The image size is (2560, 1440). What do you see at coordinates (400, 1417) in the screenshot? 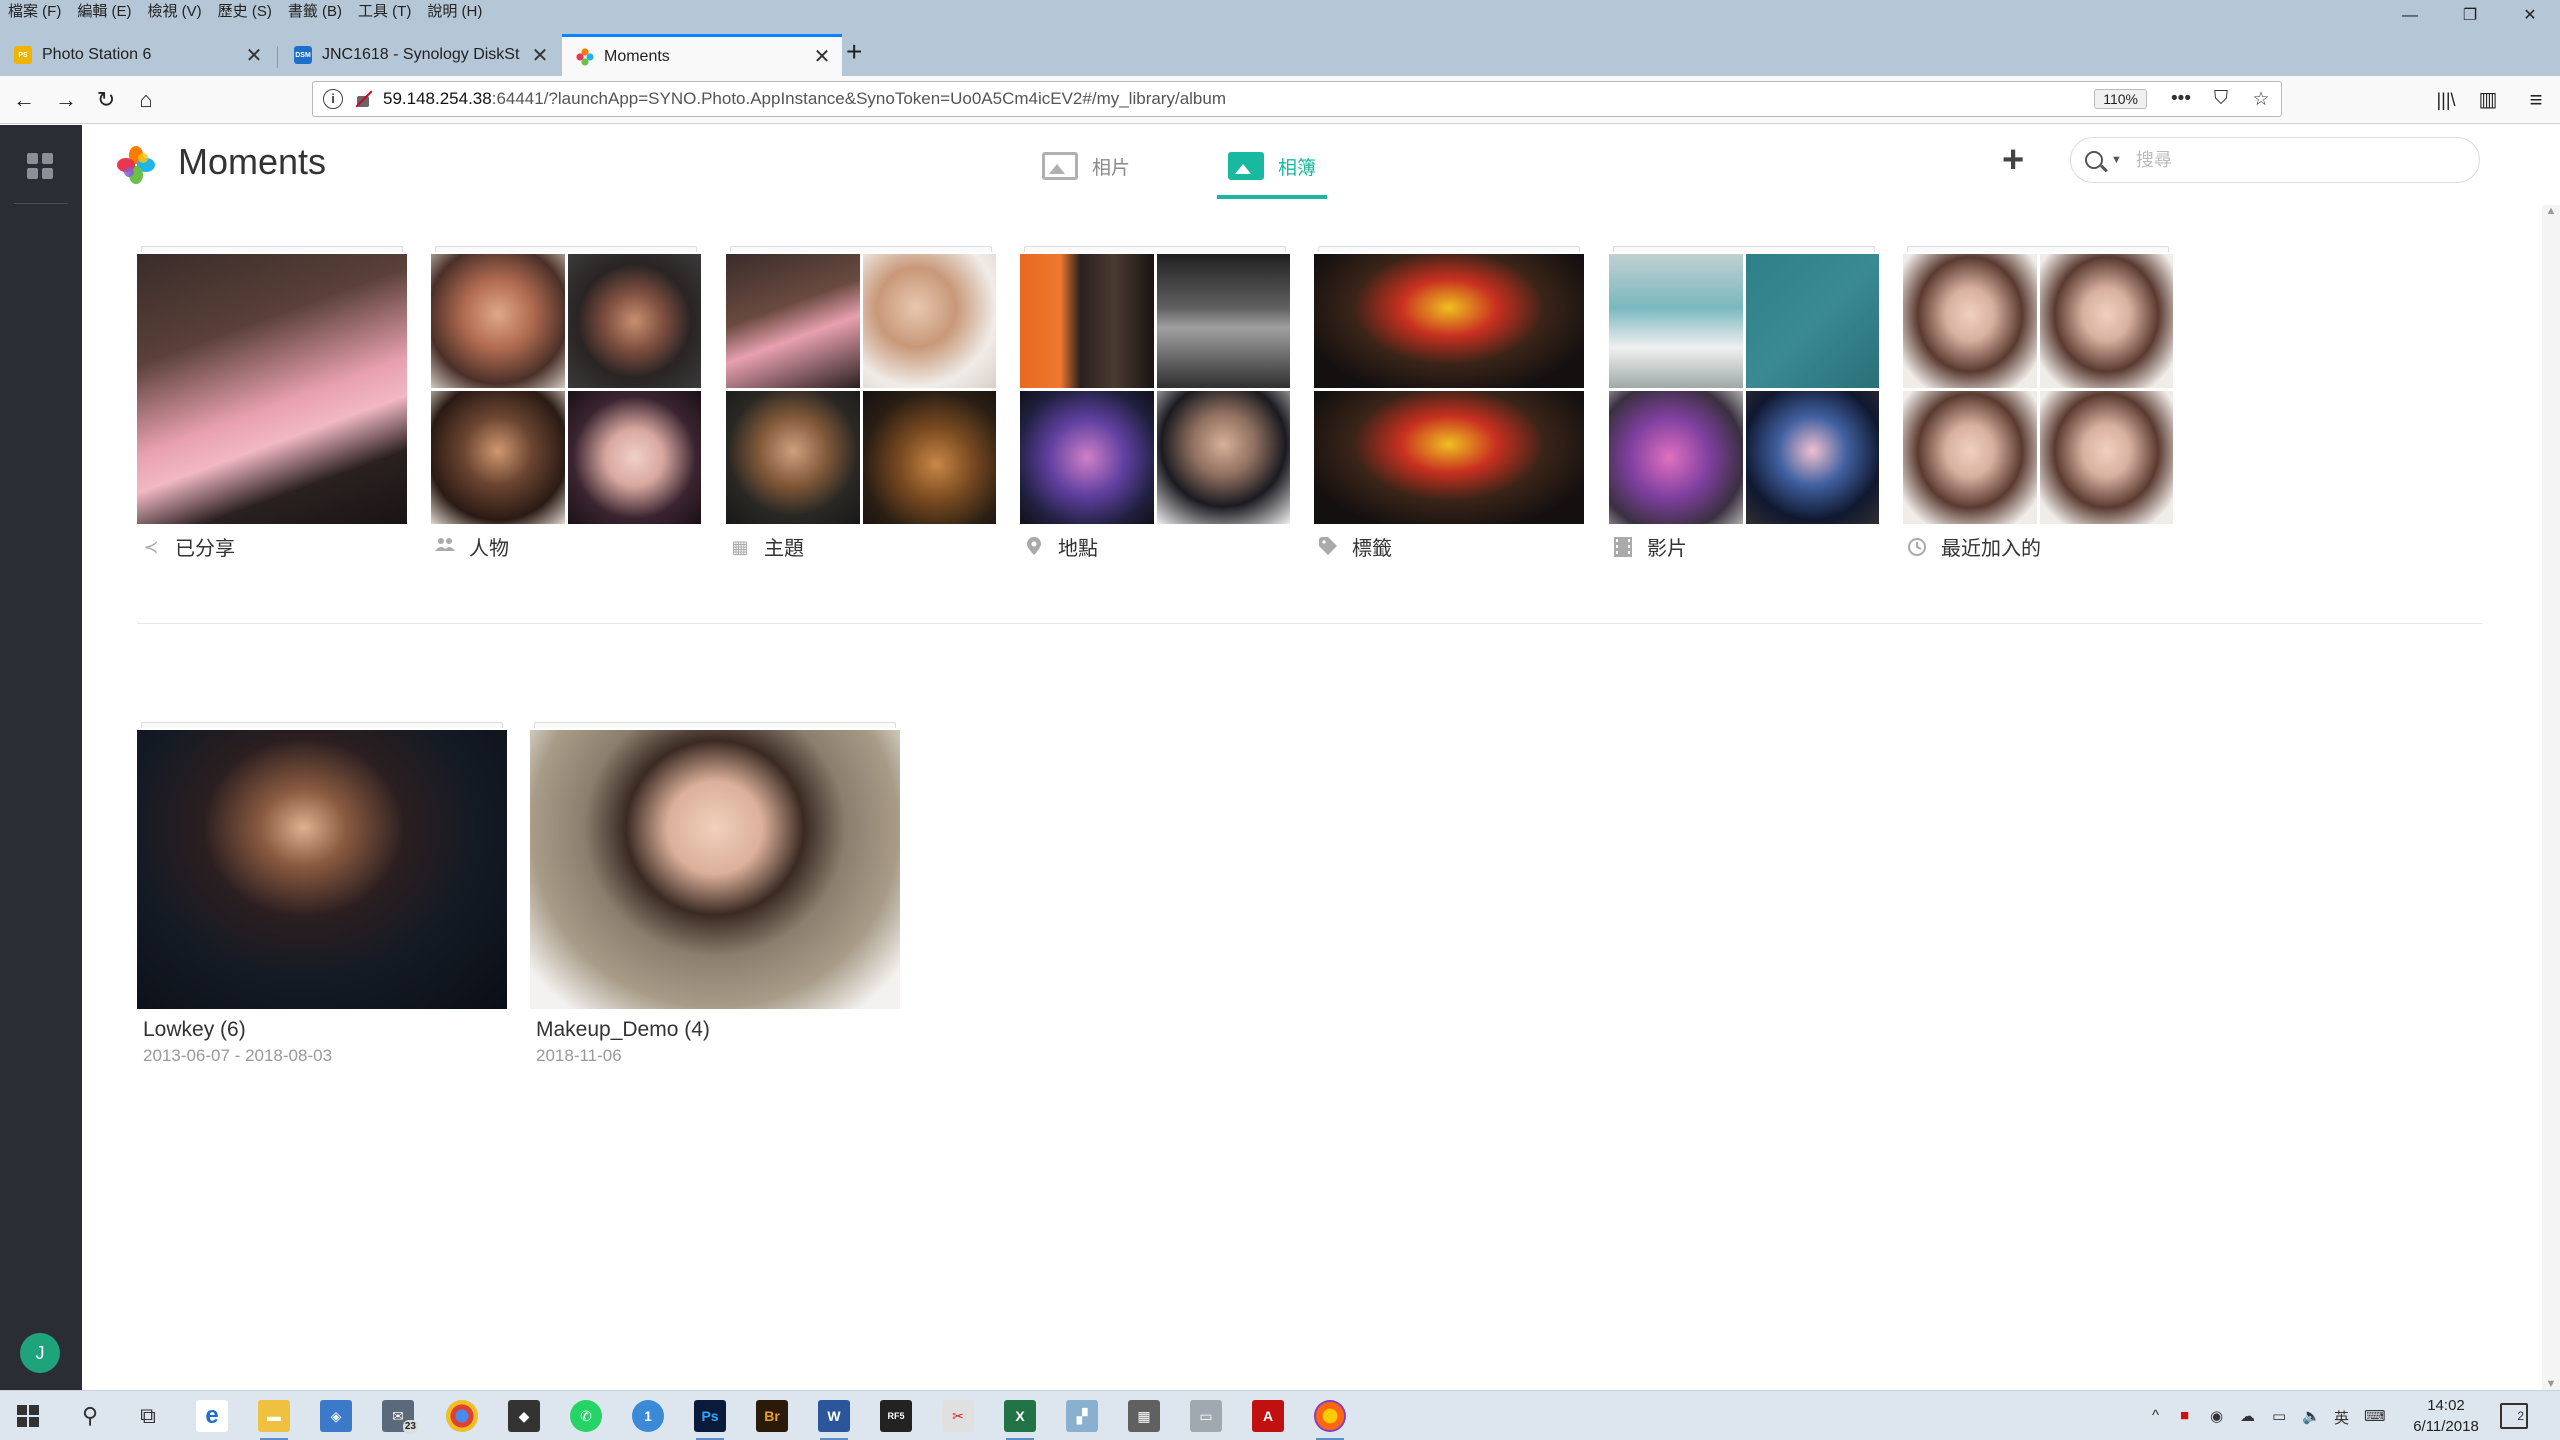
I see `mail-icon: 23 ✉` at bounding box center [400, 1417].